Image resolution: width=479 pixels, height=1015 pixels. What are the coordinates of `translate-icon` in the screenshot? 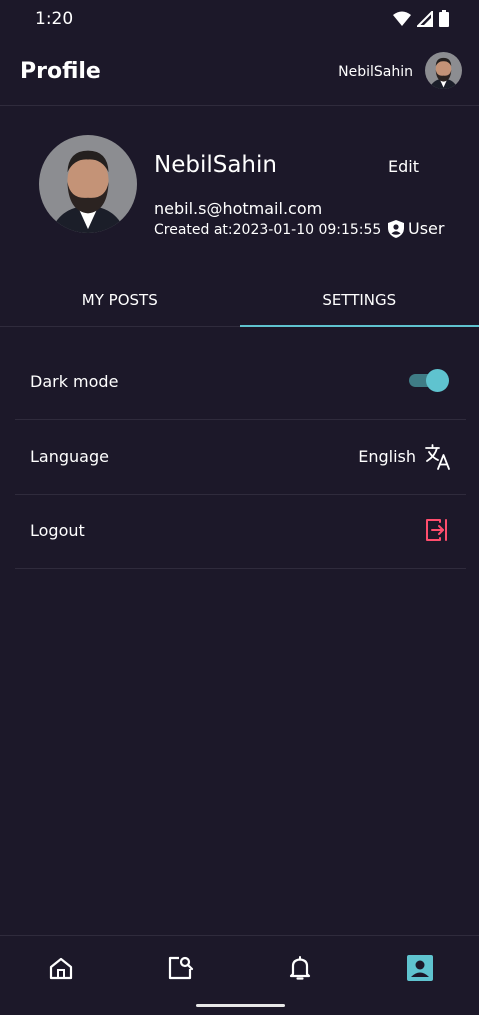 It's located at (438, 457).